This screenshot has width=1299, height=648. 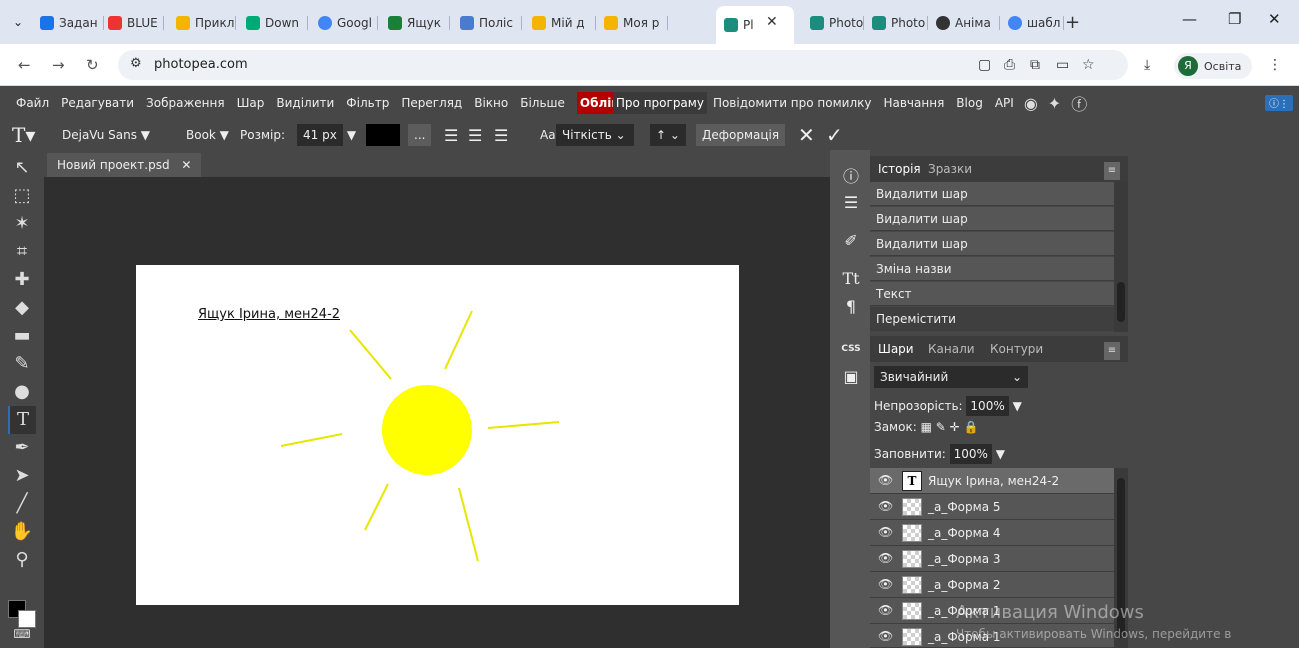 What do you see at coordinates (277, 23) in the screenshot?
I see `browser-tab: Down` at bounding box center [277, 23].